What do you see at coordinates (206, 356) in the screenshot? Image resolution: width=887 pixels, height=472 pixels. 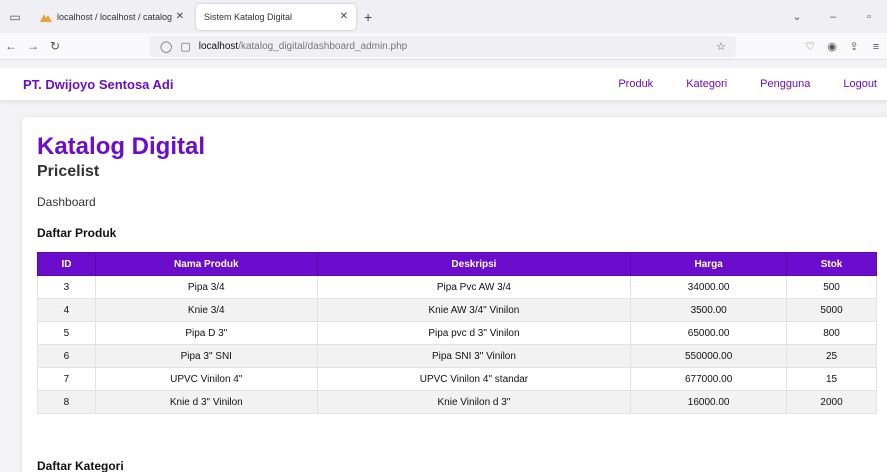 I see `cell-nama: Pipa 3" SNI` at bounding box center [206, 356].